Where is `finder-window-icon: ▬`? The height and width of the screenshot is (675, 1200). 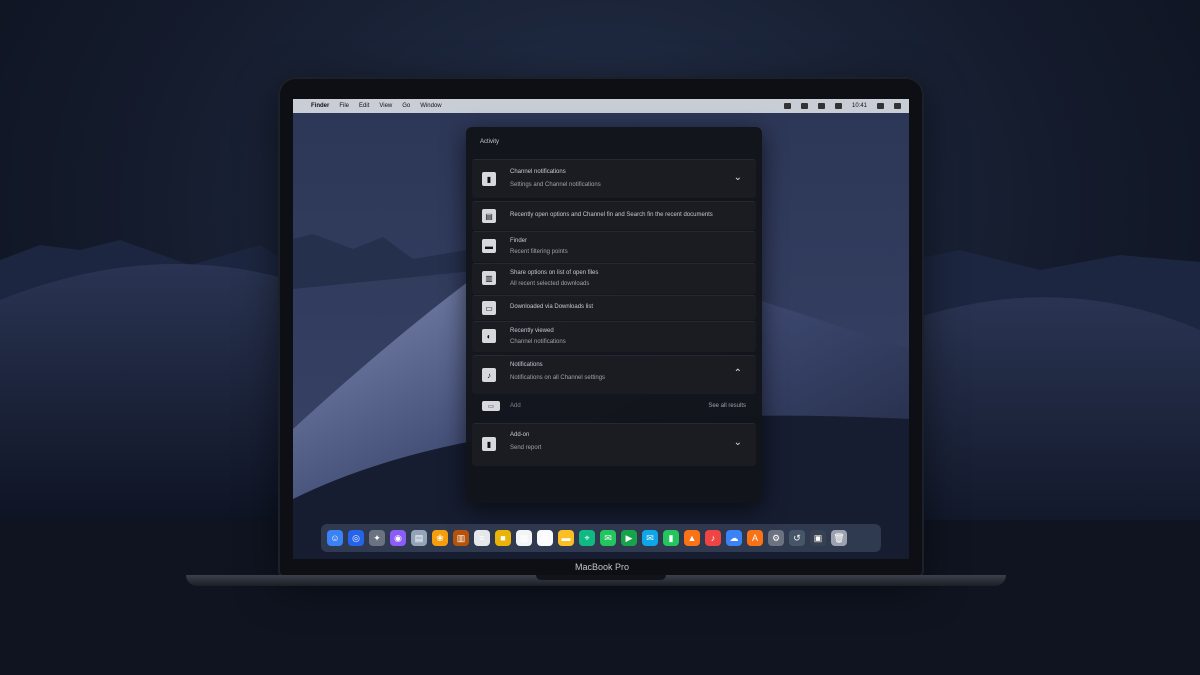 finder-window-icon: ▬ is located at coordinates (489, 246).